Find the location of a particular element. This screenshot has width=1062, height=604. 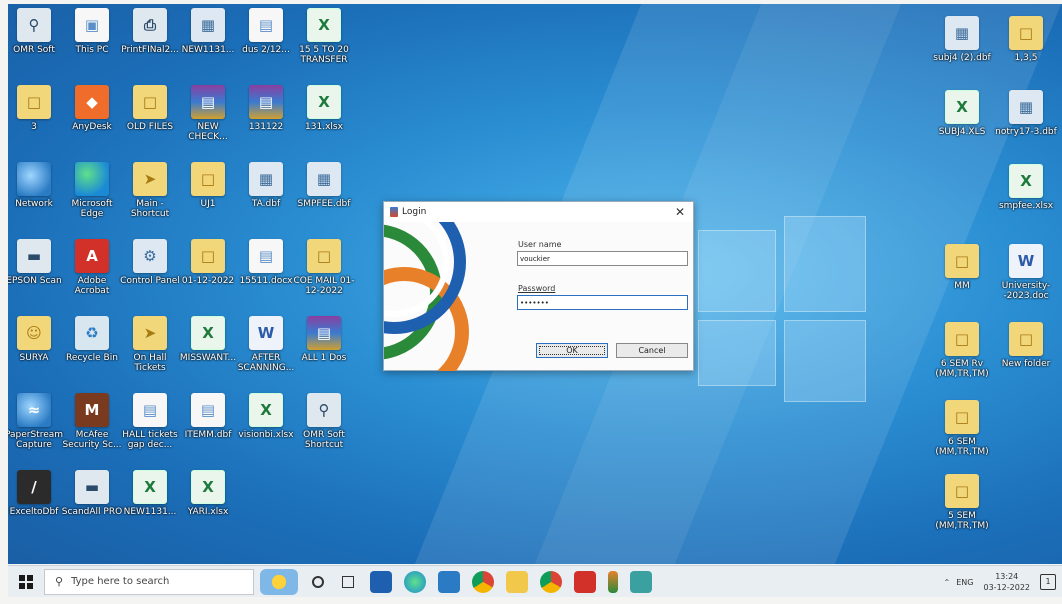

desktop-icon: ➤ Main - Shortcut is located at coordinates (150, 190).